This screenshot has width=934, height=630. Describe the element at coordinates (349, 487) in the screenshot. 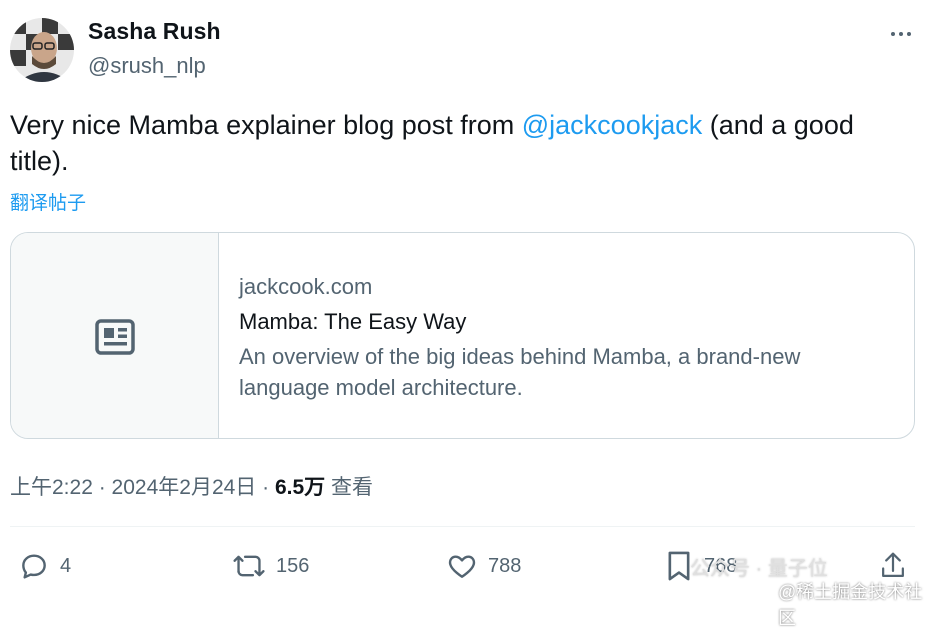

I see `views-label: 查看` at that location.